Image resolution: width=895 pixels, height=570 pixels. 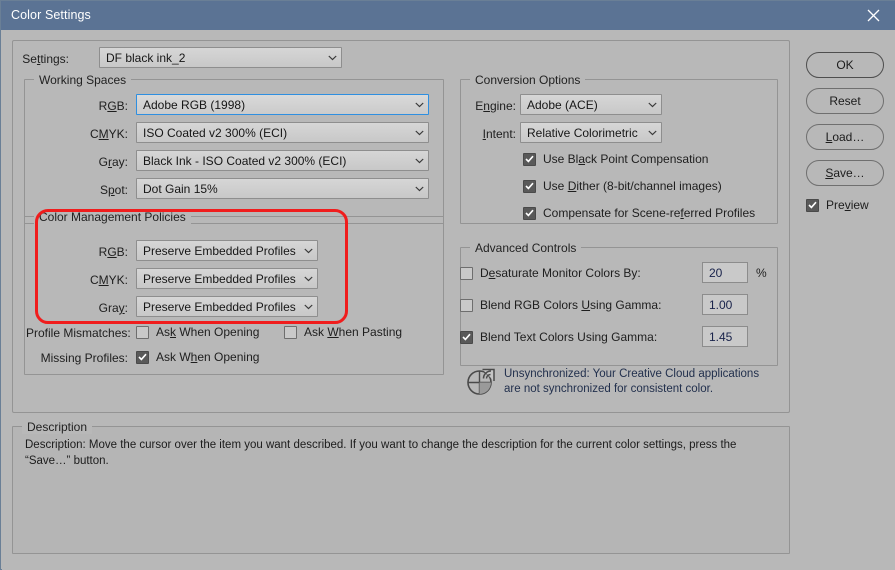 I want to click on mismatch-ask-when-opening-label: Ask When Opening, so click(x=208, y=332).